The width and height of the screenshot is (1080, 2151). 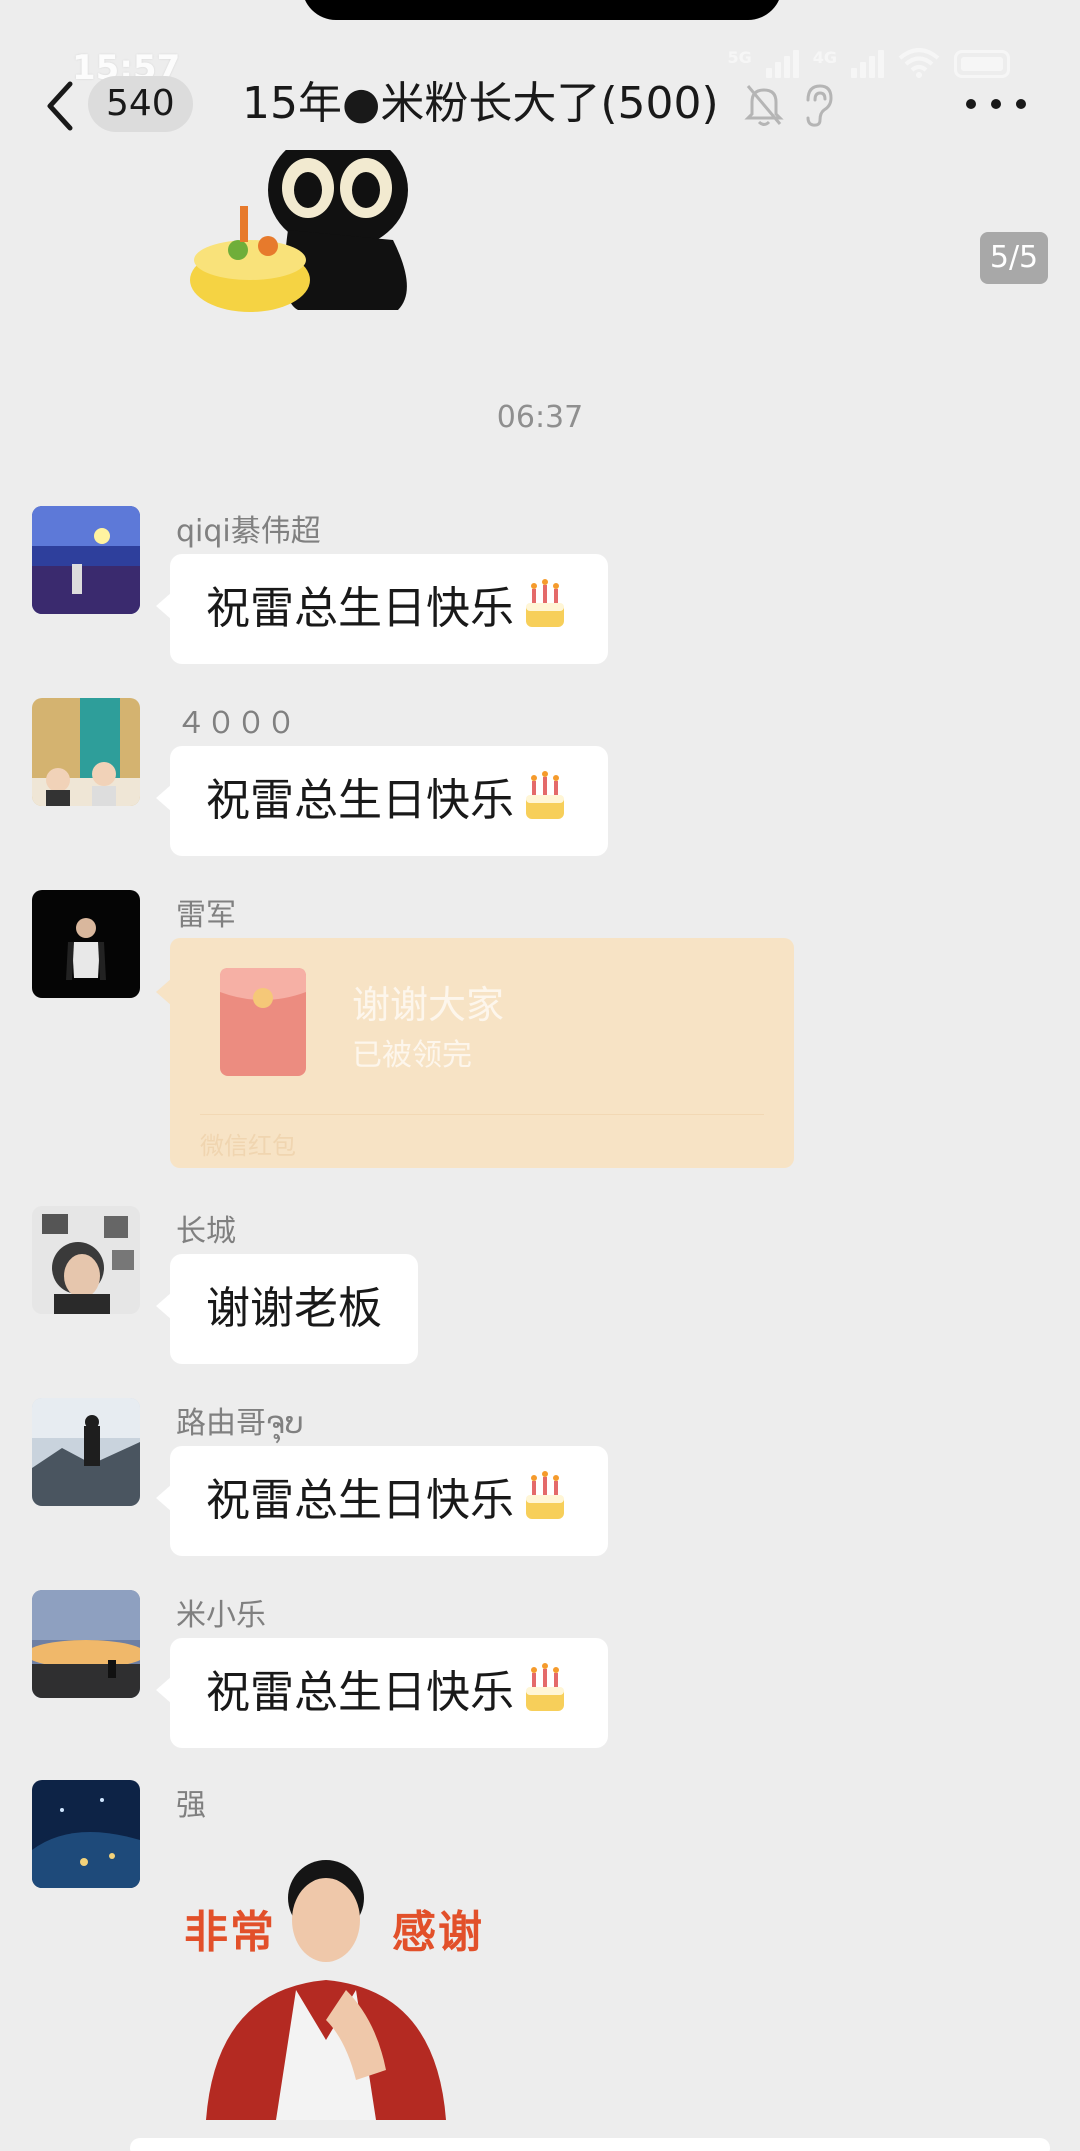 What do you see at coordinates (62, 106) in the screenshot?
I see `back-arrow-icon` at bounding box center [62, 106].